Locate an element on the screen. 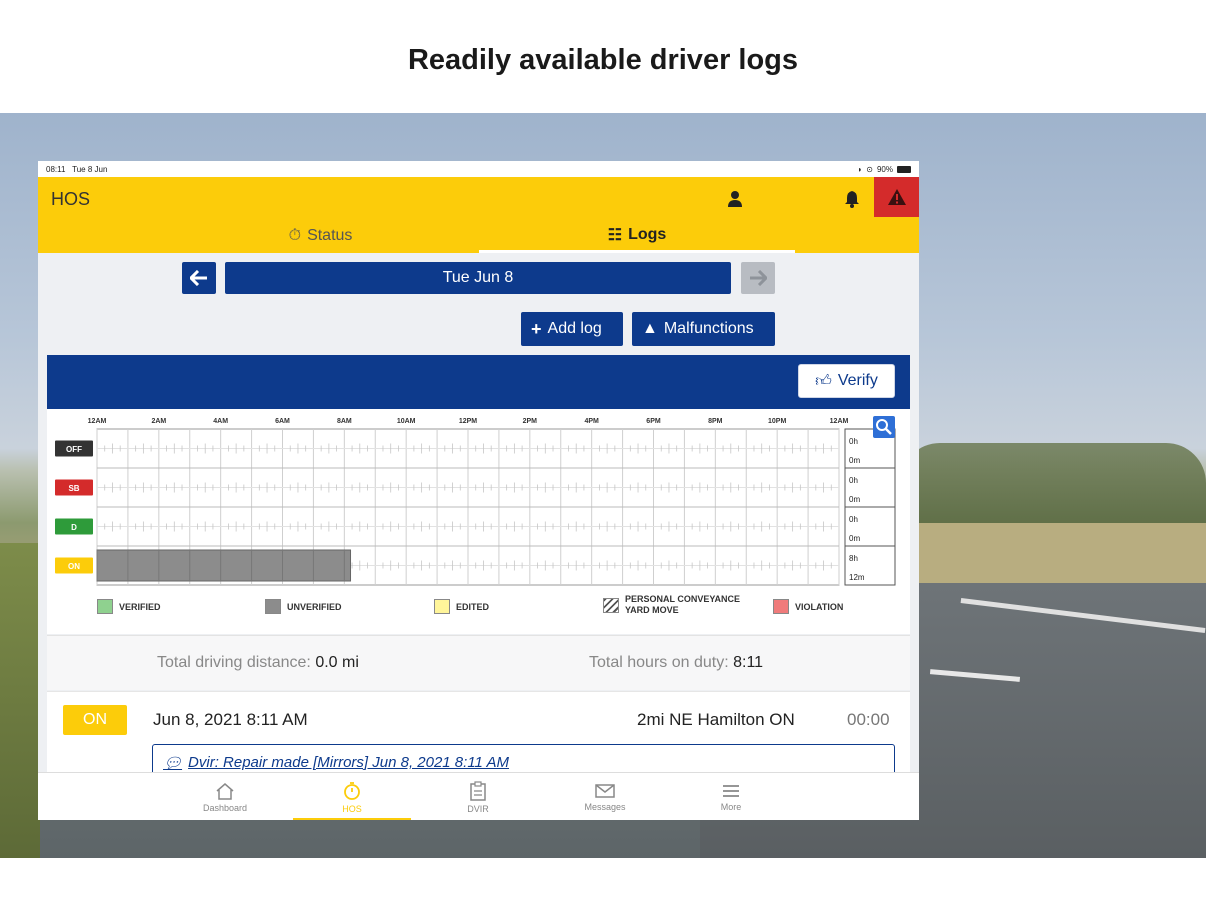  nav-dashboard-label: Dashboard is located at coordinates (225, 807).